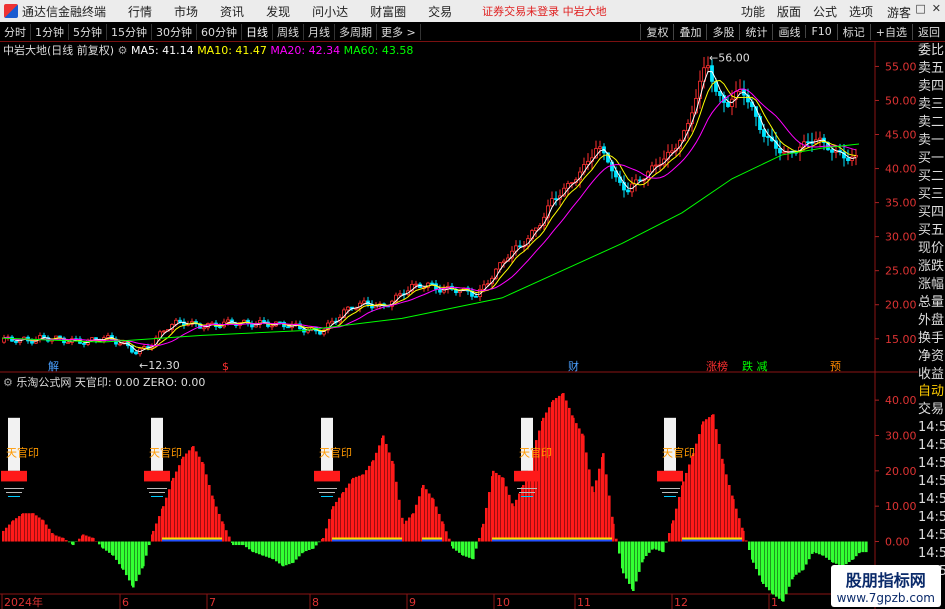 The width and height of the screenshot is (945, 609). What do you see at coordinates (931, 249) in the screenshot?
I see `side-item-11: 现价` at bounding box center [931, 249].